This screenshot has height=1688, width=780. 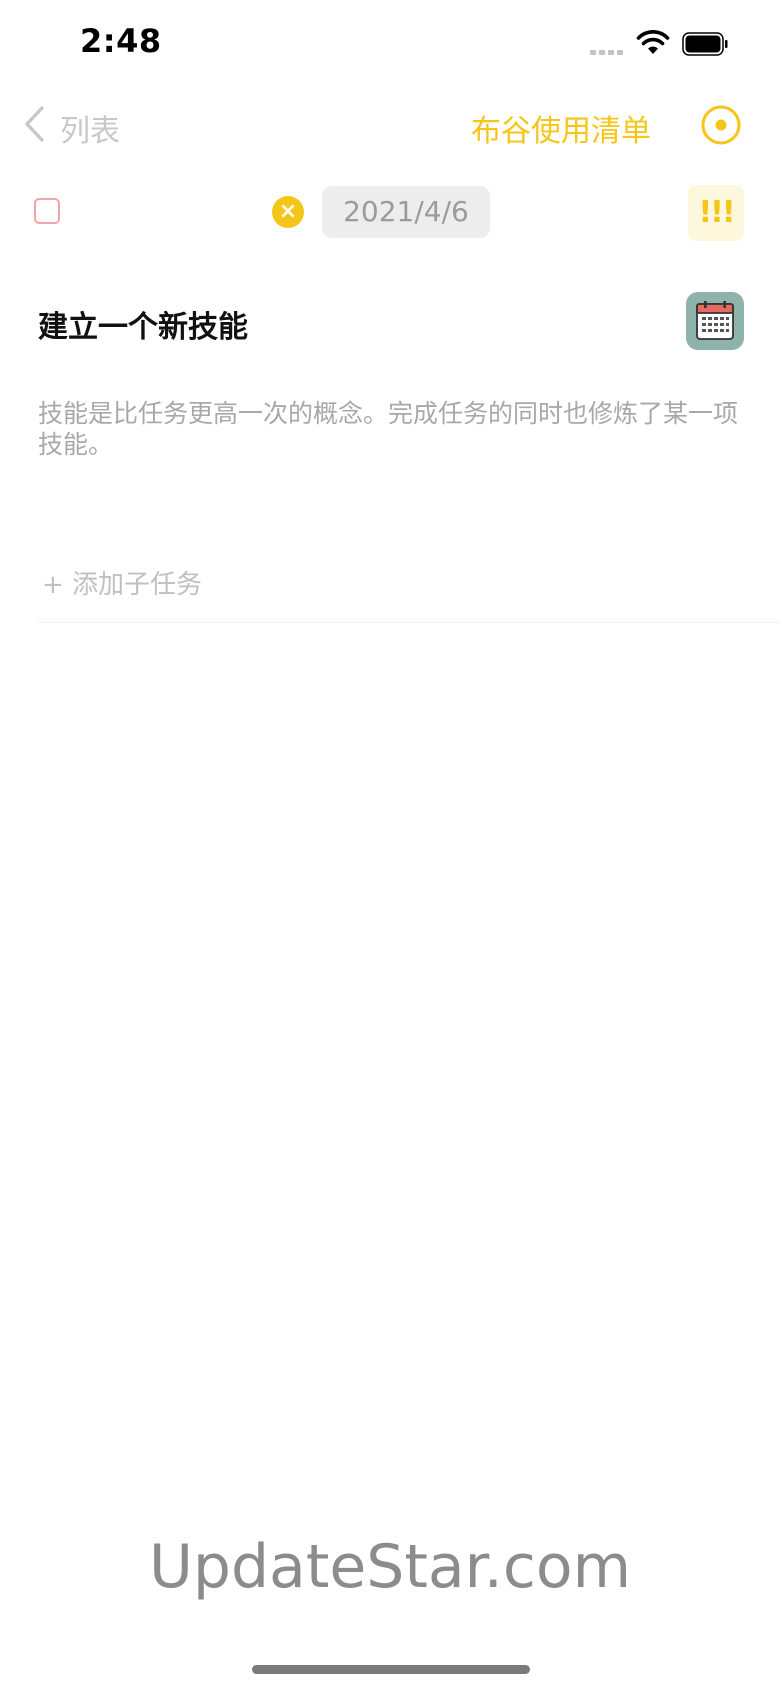 I want to click on add-subtask-button: + 添加子任务, so click(x=122, y=582).